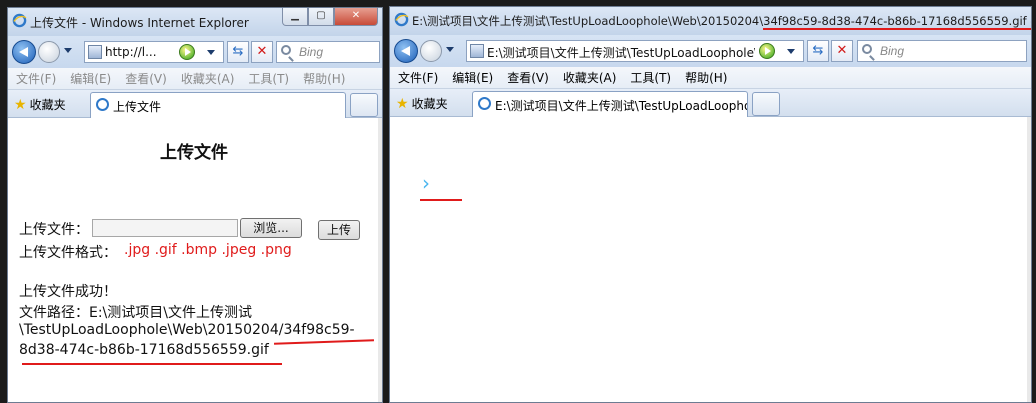  I want to click on upload-button: 上传, so click(339, 230).